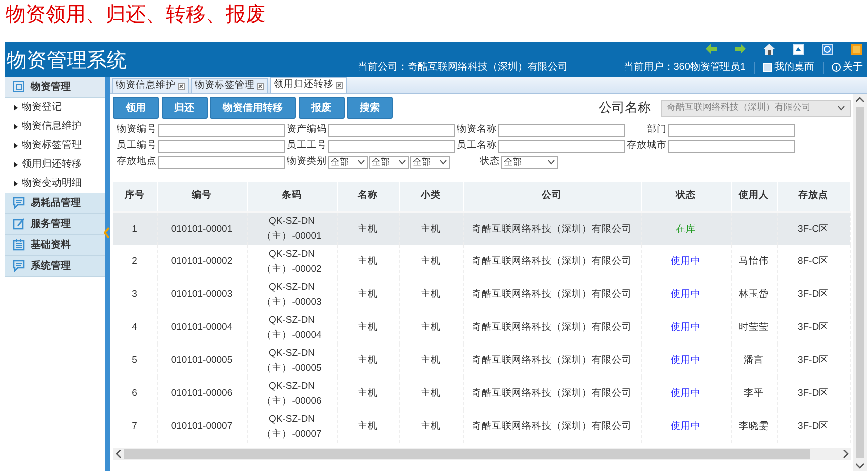 The image size is (867, 471). I want to click on window-icon, so click(798, 49).